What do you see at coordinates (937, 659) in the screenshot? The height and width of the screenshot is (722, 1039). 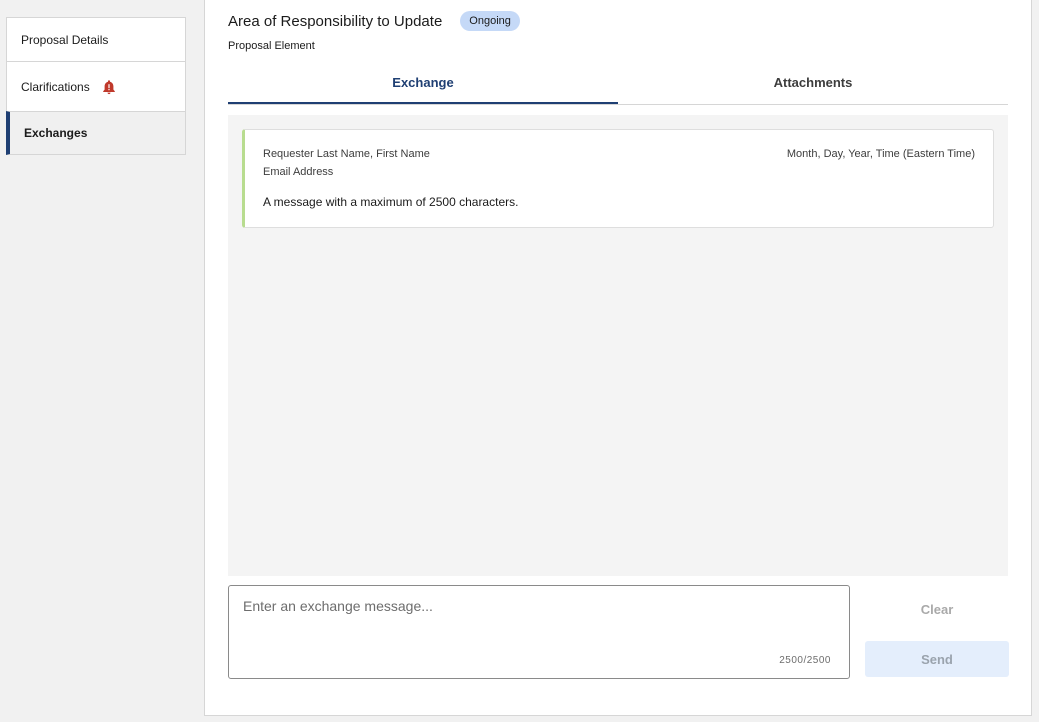 I see `send-button: Send` at bounding box center [937, 659].